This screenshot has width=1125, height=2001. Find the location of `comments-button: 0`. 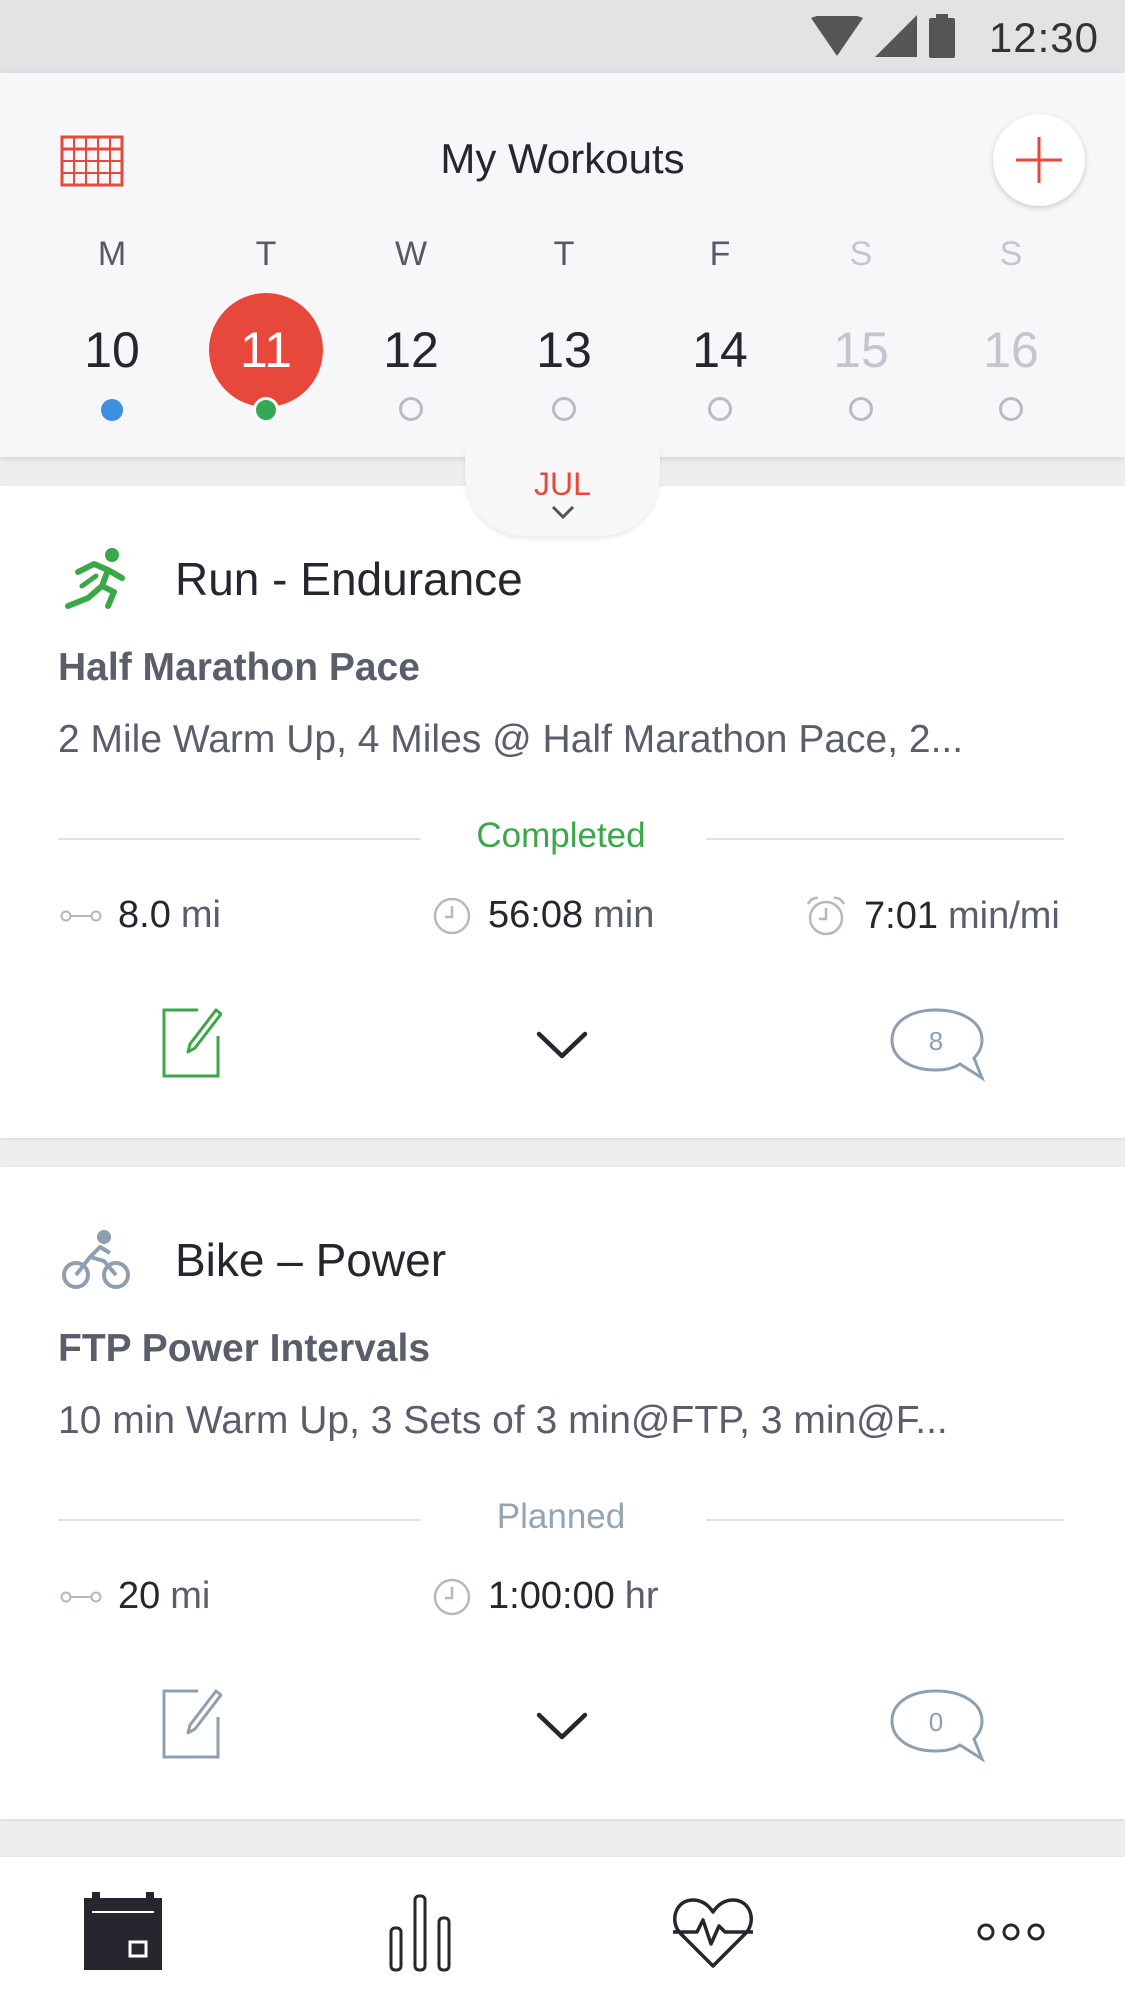

comments-button: 0 is located at coordinates (938, 1725).